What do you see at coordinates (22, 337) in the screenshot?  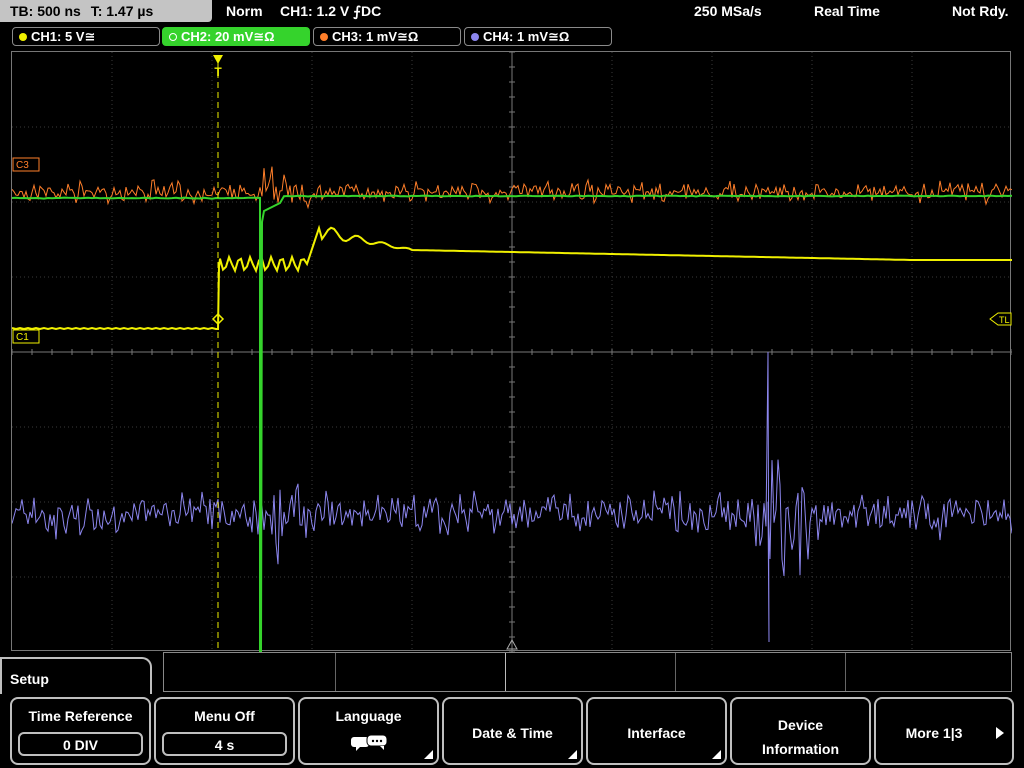 I see `c1-marker-label: C1` at bounding box center [22, 337].